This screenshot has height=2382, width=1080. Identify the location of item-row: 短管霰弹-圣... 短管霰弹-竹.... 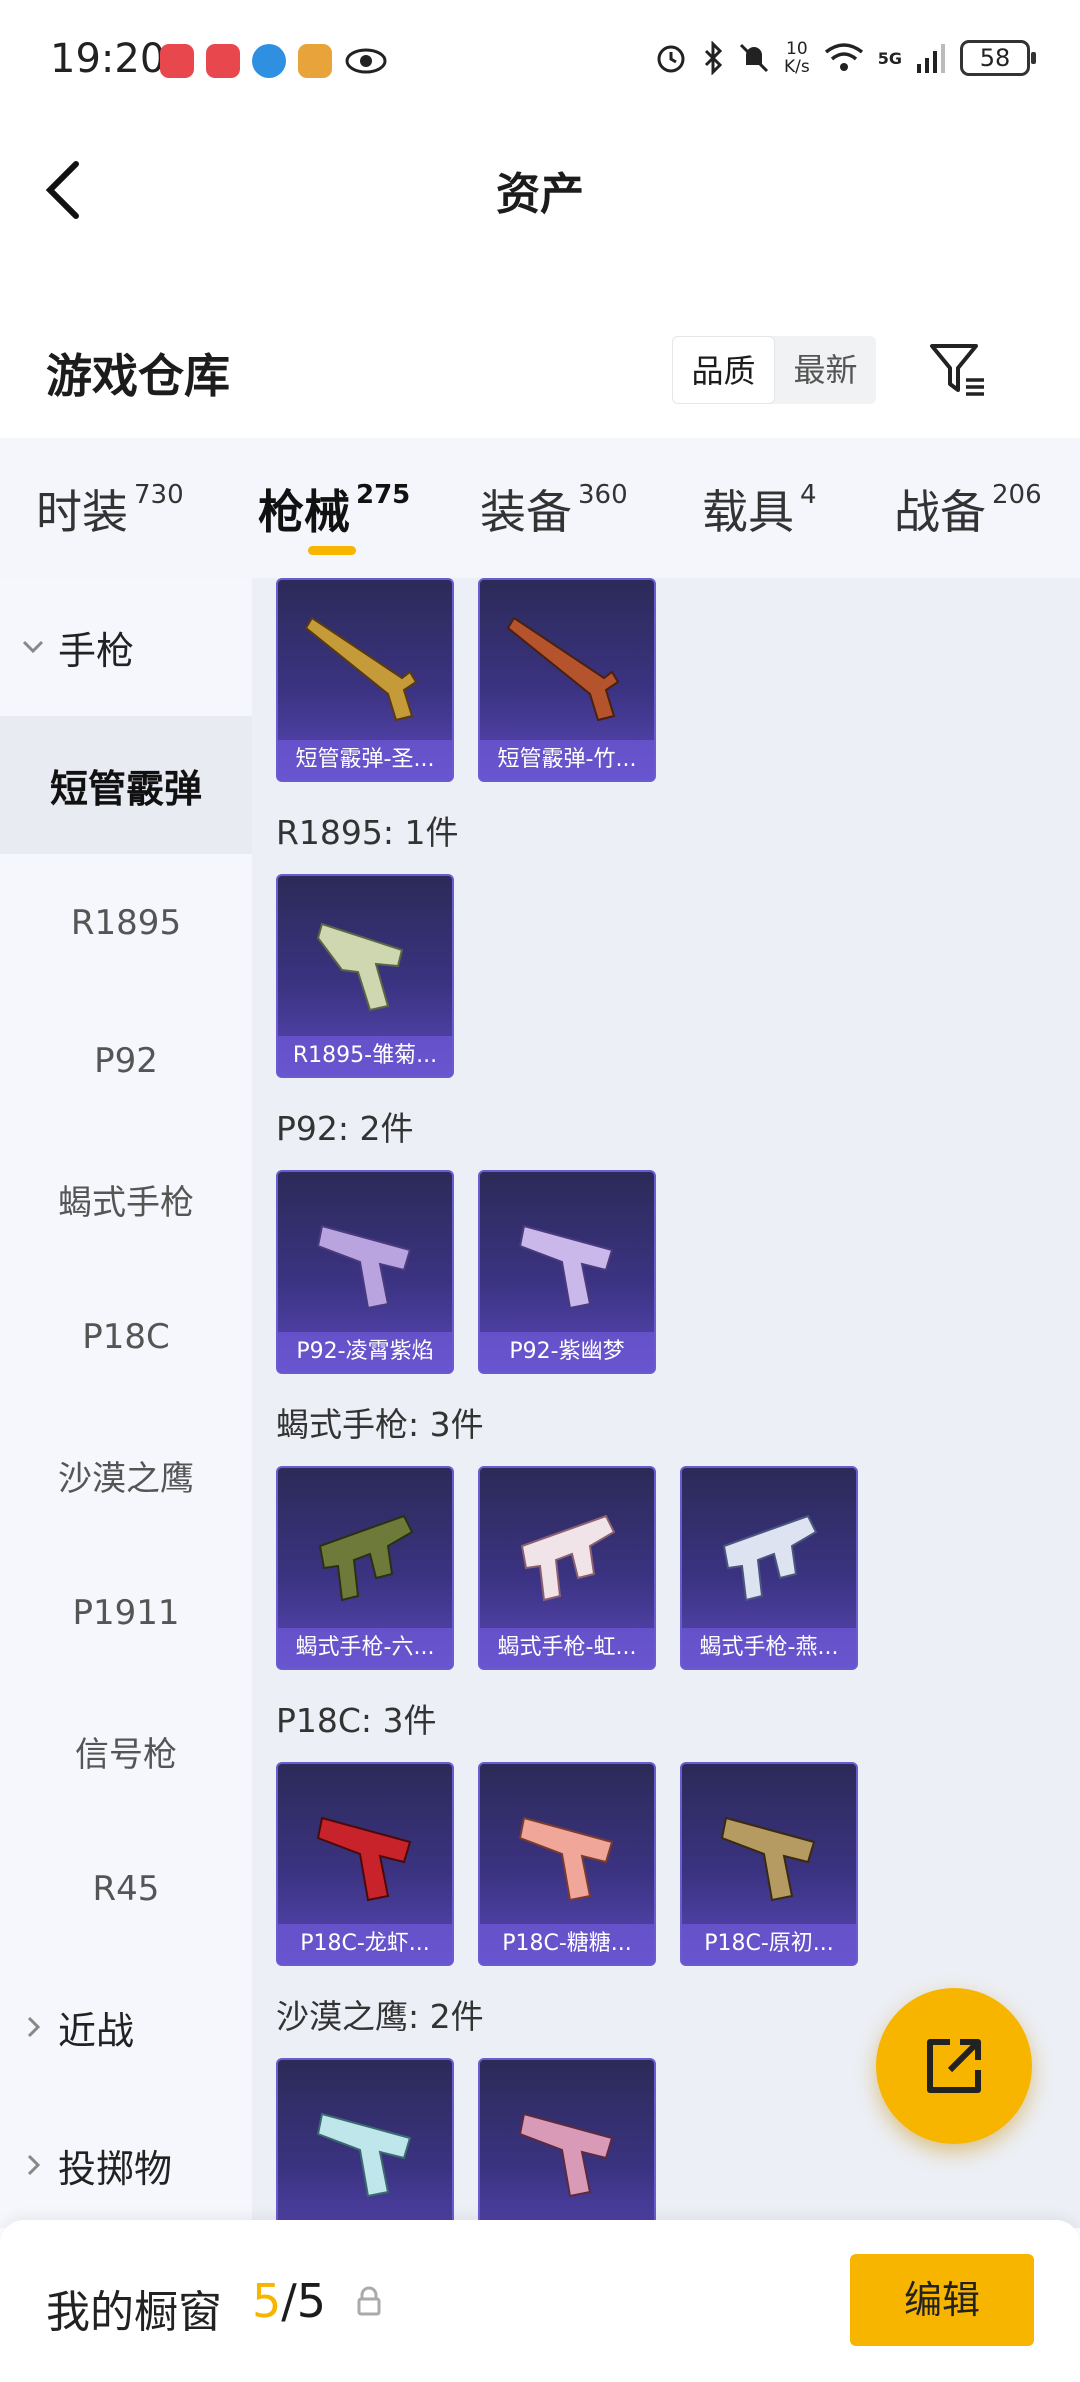
(466, 680).